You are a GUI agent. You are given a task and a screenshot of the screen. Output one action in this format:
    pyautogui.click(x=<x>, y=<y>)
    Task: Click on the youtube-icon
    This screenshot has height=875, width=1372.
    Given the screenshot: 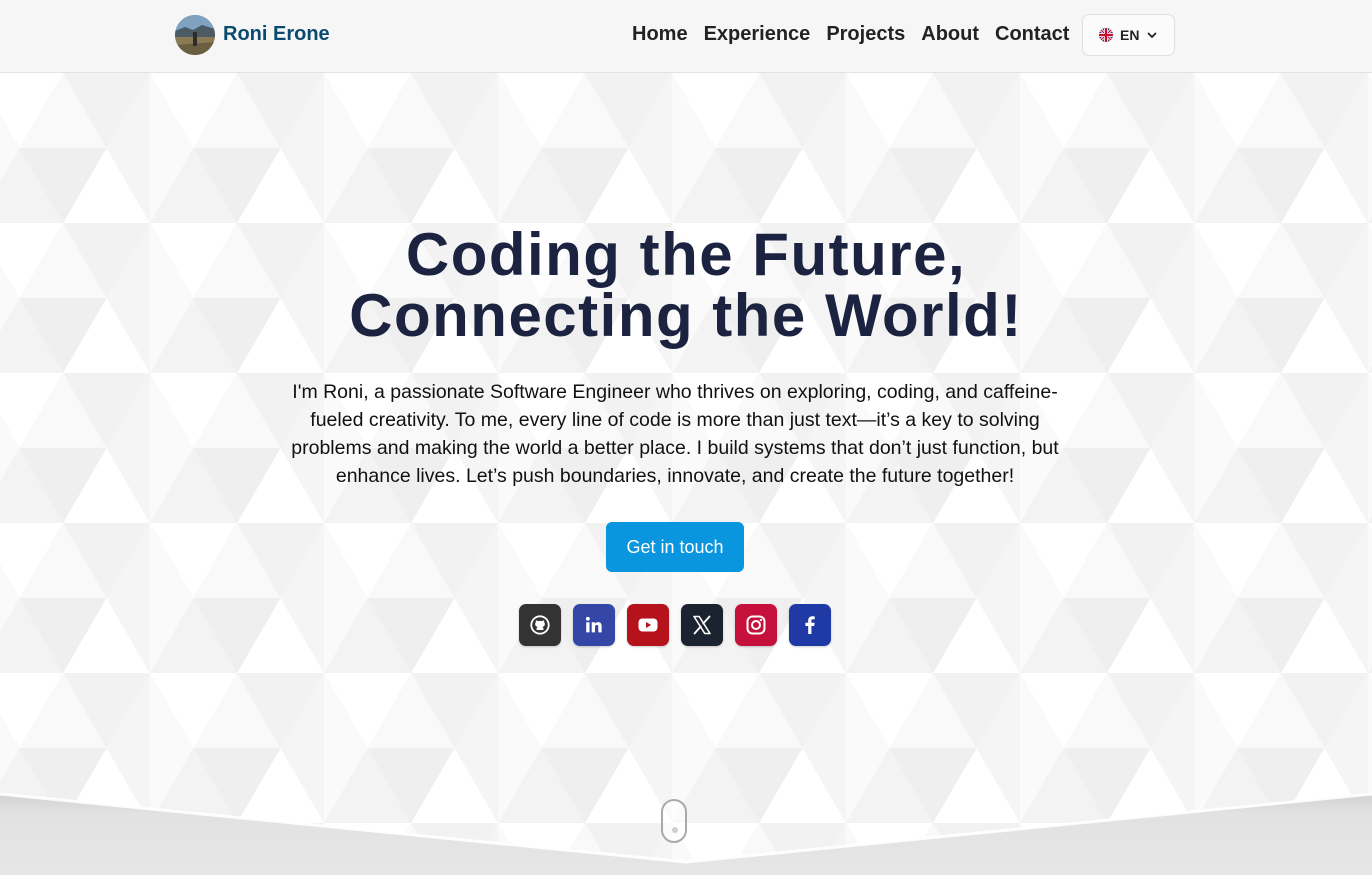 What is the action you would take?
    pyautogui.click(x=648, y=625)
    